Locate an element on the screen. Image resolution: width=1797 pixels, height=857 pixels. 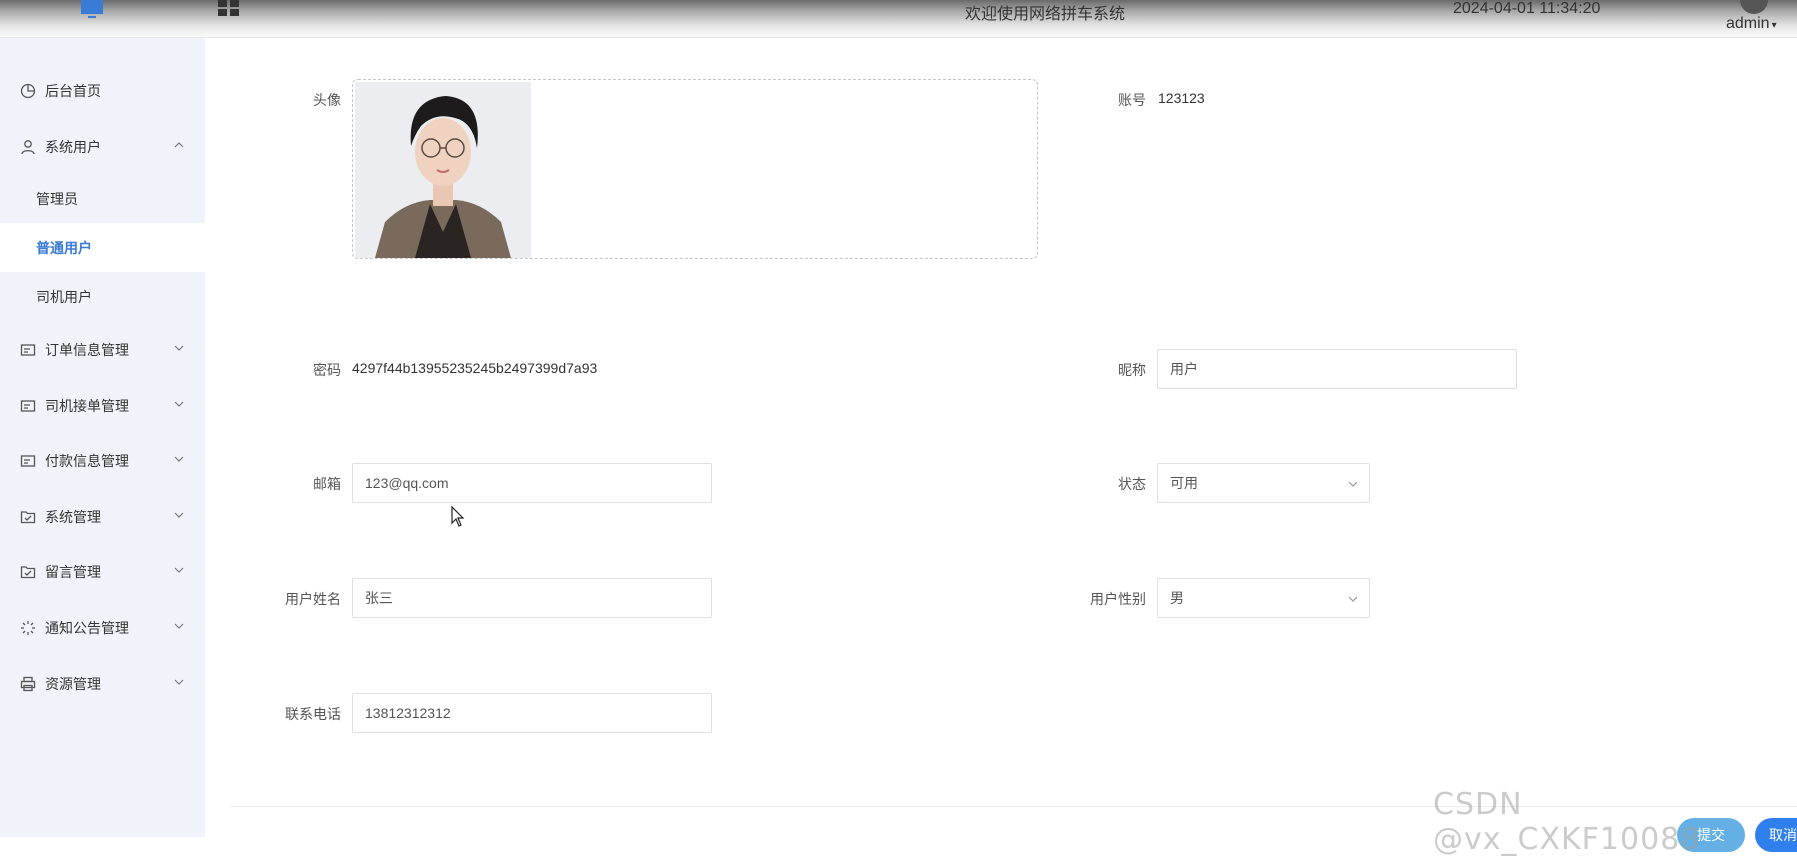
sidebar-item-driver-orders: 司机接单管理 is located at coordinates (102, 406).